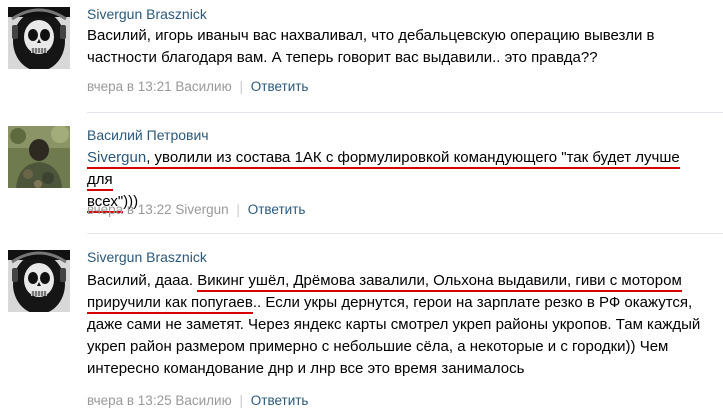  I want to click on comment-date: вчера в 13:22, so click(129, 209).